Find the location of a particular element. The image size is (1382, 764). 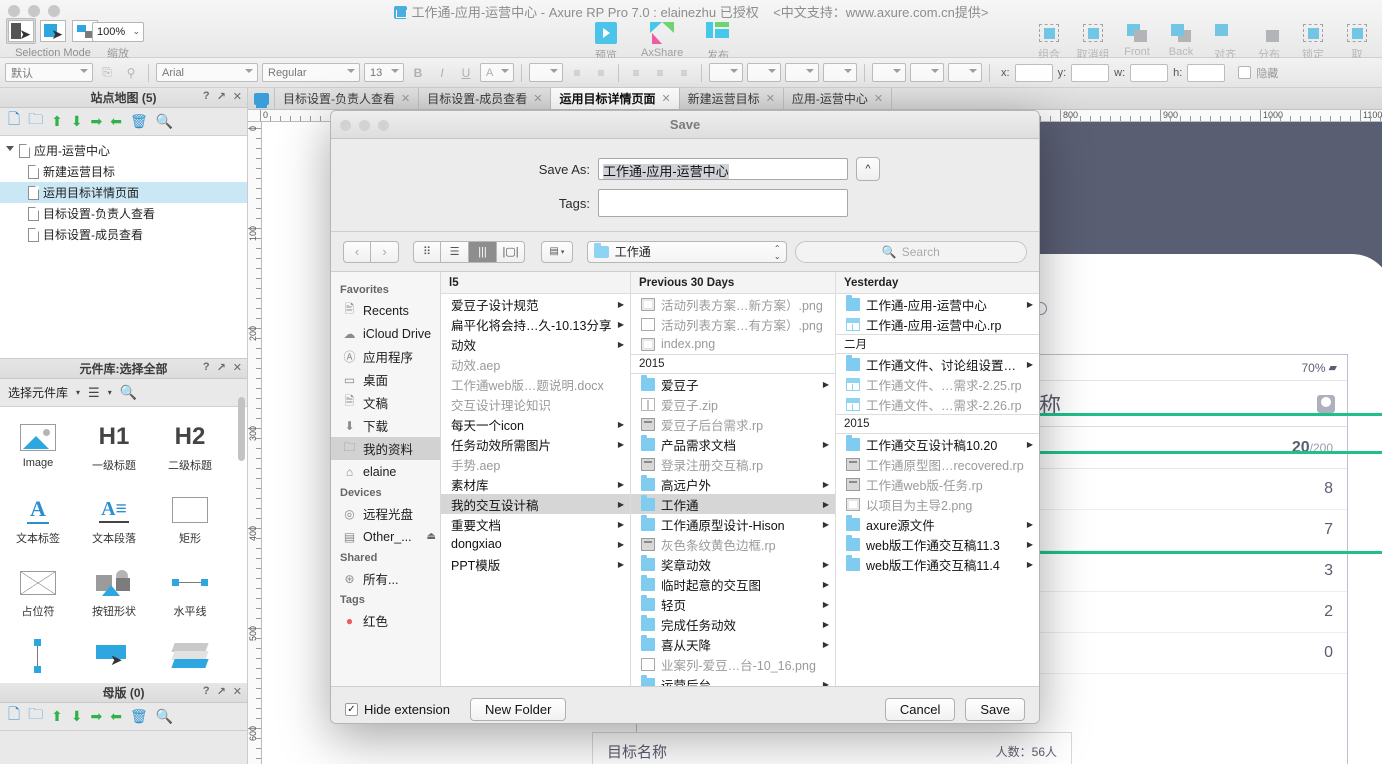

hidden-checkbox is located at coordinates (1245, 72).